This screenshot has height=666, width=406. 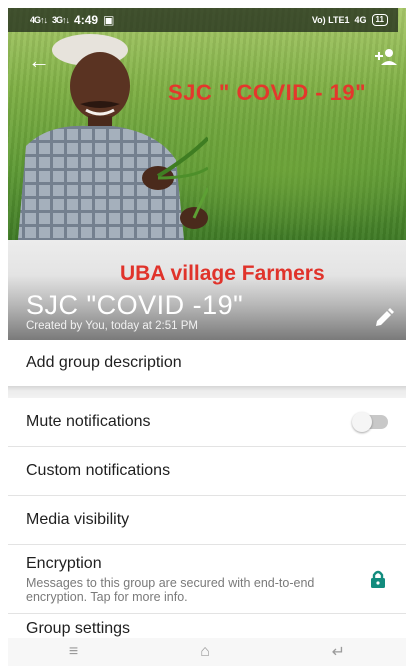 What do you see at coordinates (207, 626) in the screenshot?
I see `group-settings-row: Group settings` at bounding box center [207, 626].